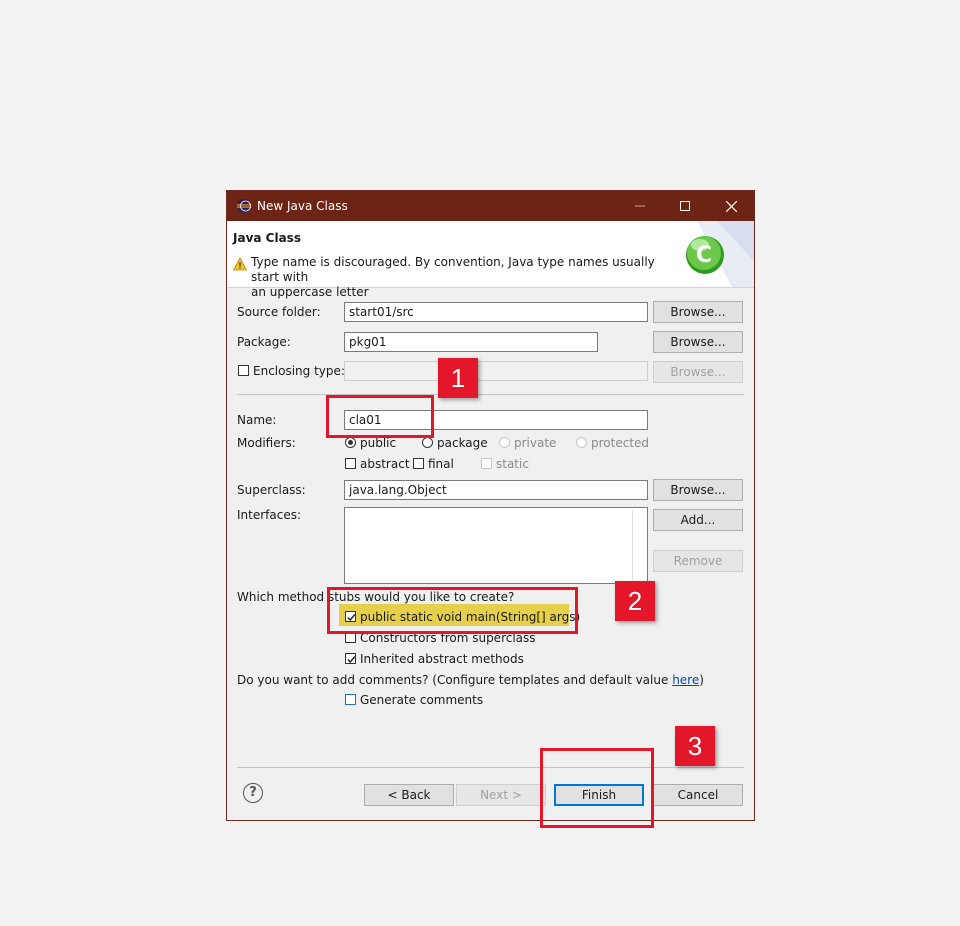 The width and height of the screenshot is (960, 926). What do you see at coordinates (441, 464) in the screenshot?
I see `final-checkbox-label: final` at bounding box center [441, 464].